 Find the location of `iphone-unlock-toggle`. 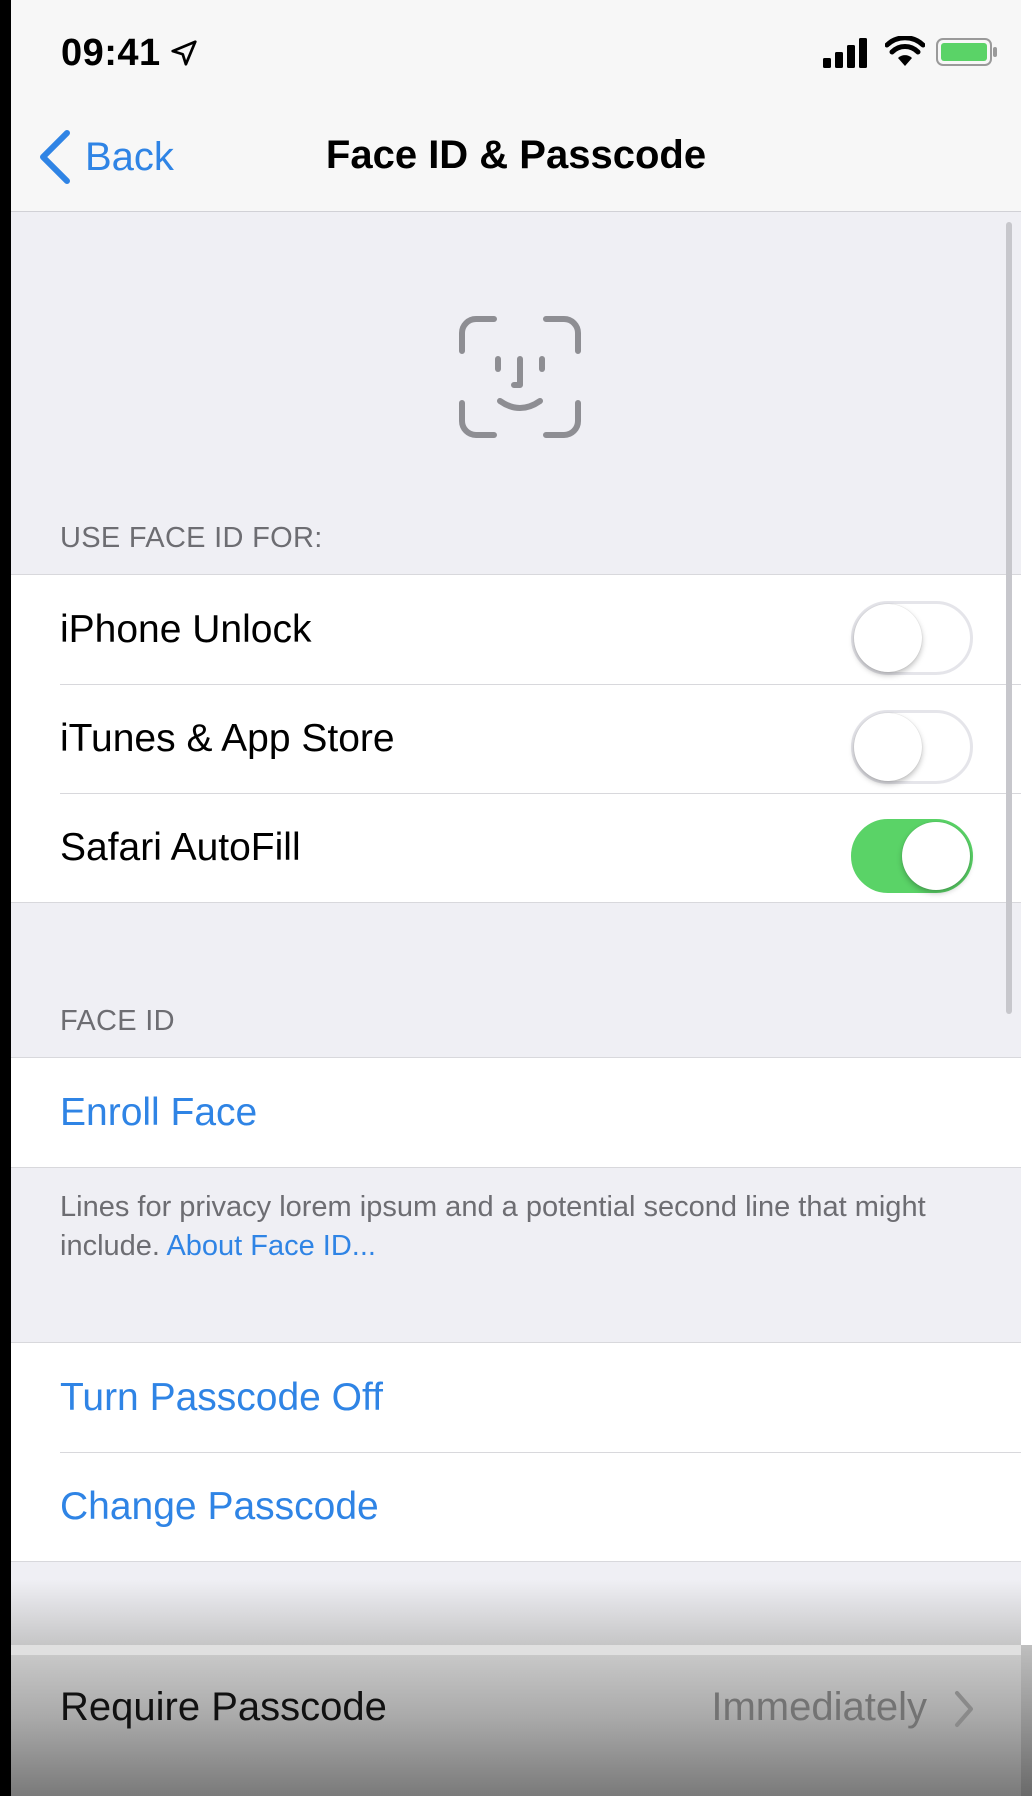

iphone-unlock-toggle is located at coordinates (912, 638).